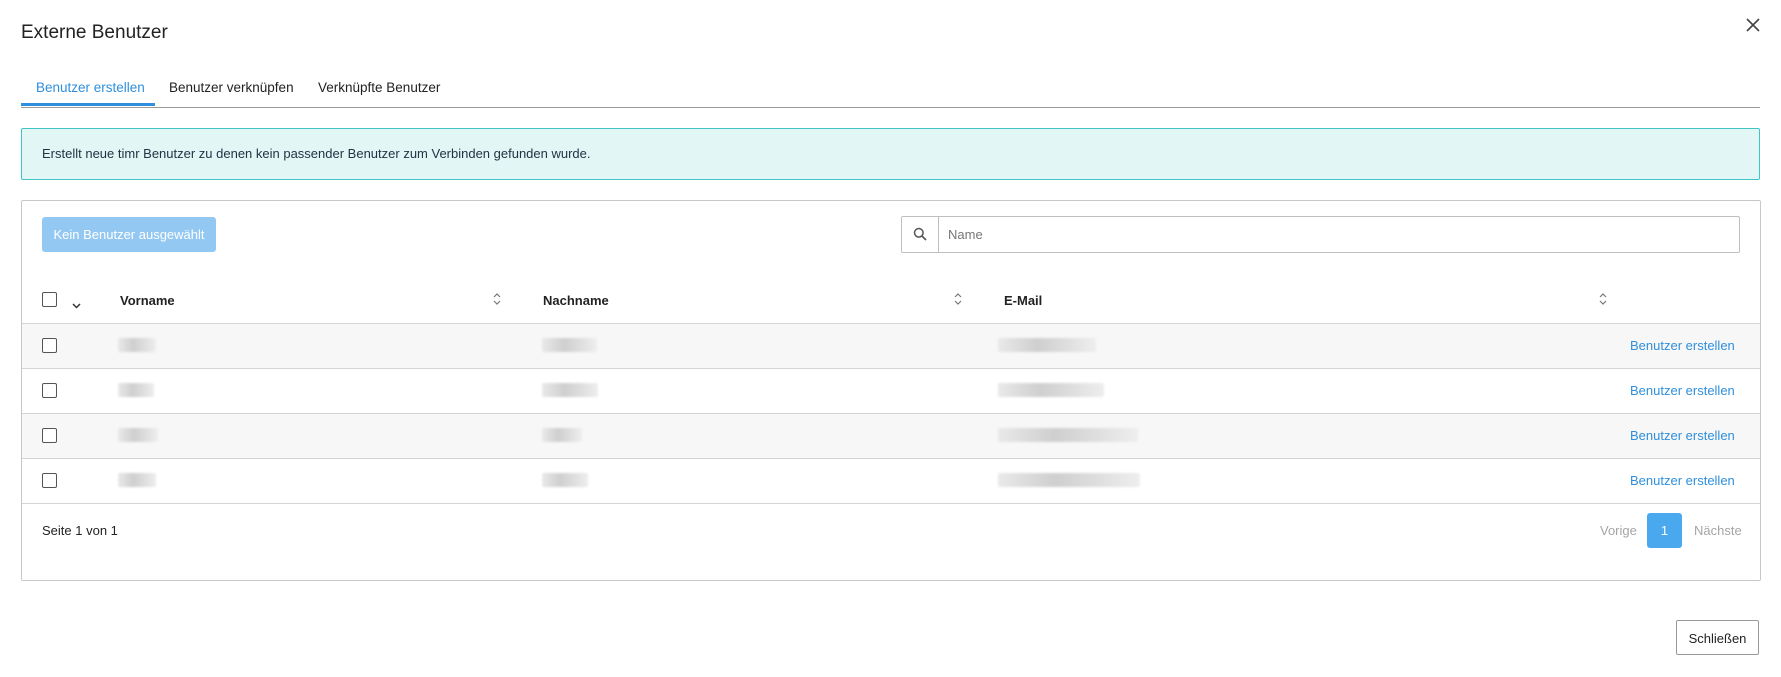 This screenshot has height=677, width=1781. Describe the element at coordinates (80, 530) in the screenshot. I see `pagination-summary: Seite 1 von 1` at that location.